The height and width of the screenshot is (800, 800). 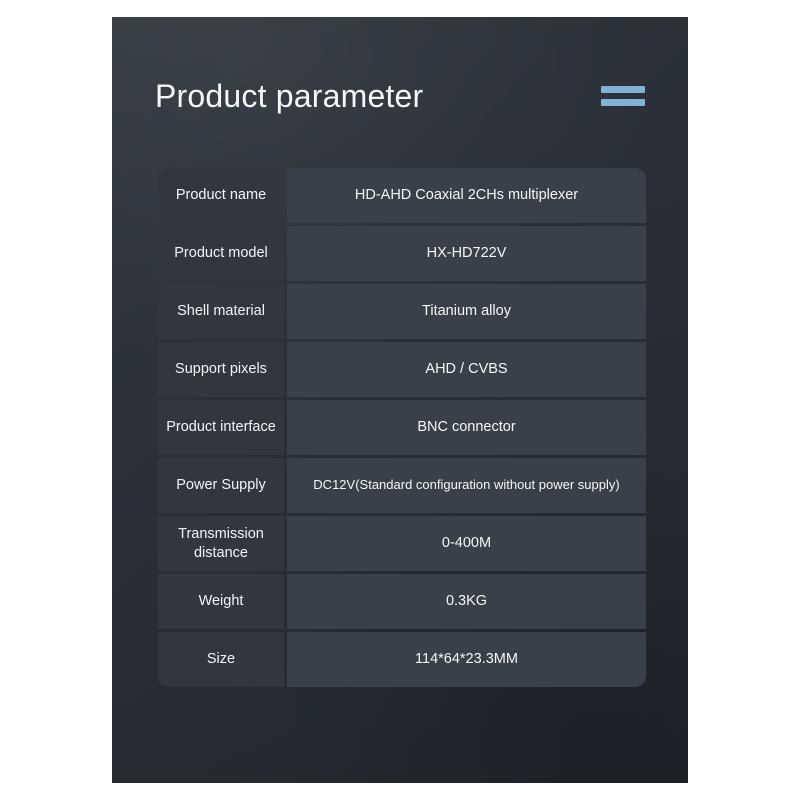 I want to click on table-row: Product interface BNC connector, so click(x=402, y=427).